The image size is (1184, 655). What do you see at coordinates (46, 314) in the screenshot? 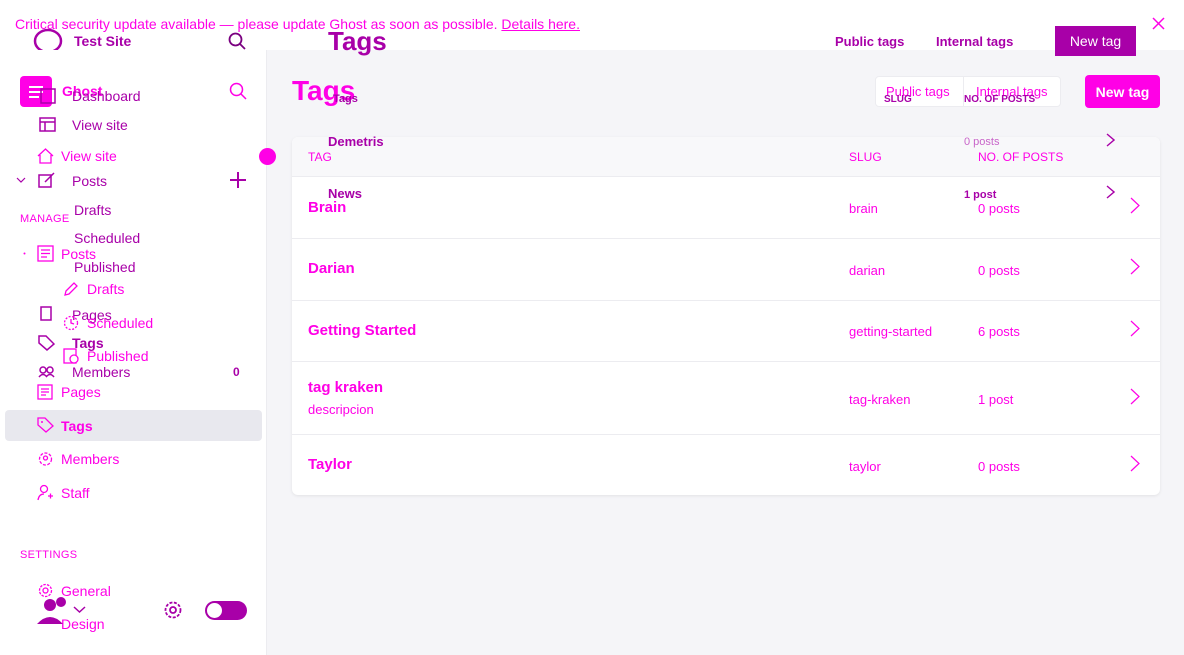
I see `pages-icon` at bounding box center [46, 314].